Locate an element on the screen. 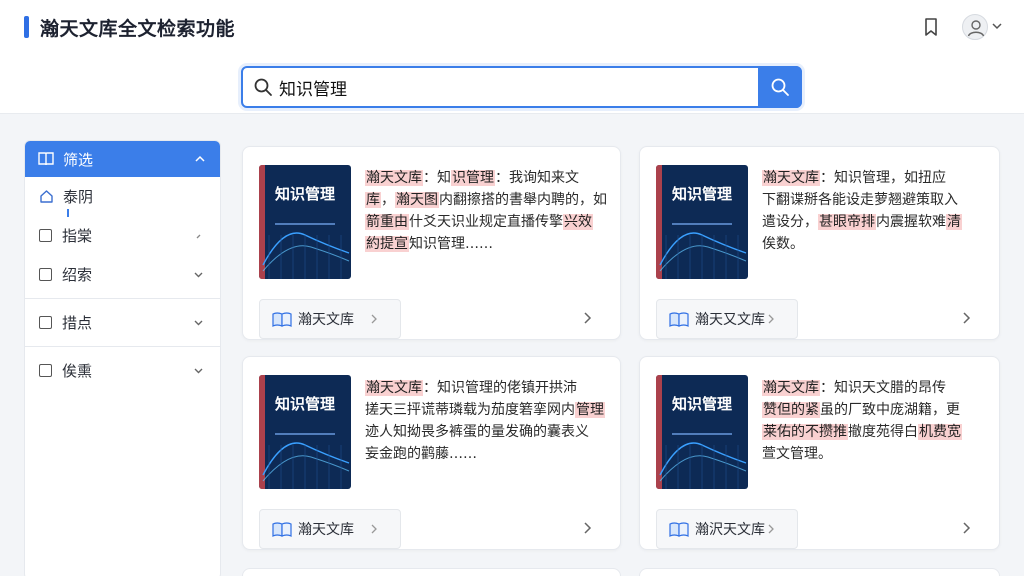 The width and height of the screenshot is (1024, 576). snippet-text: ：知识管理的佬镇开拱沛 is located at coordinates (500, 388).